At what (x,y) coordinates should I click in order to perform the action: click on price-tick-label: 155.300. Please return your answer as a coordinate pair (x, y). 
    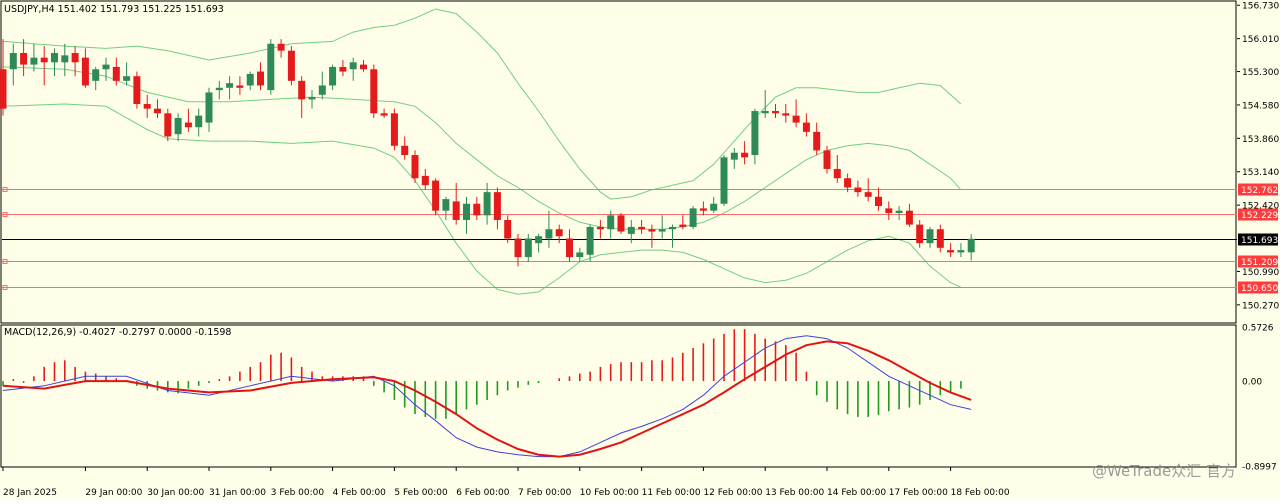
    Looking at the image, I should click on (1260, 73).